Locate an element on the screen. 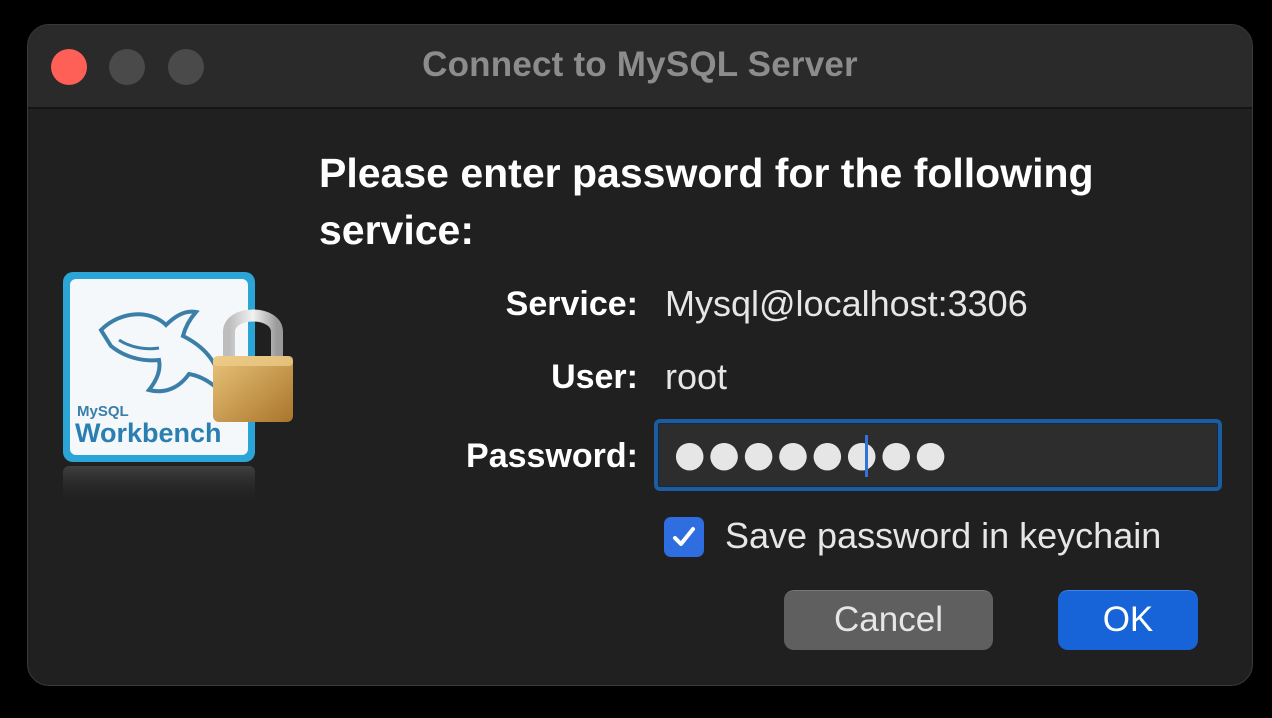 The height and width of the screenshot is (718, 1272). checkmark-icon is located at coordinates (684, 536).